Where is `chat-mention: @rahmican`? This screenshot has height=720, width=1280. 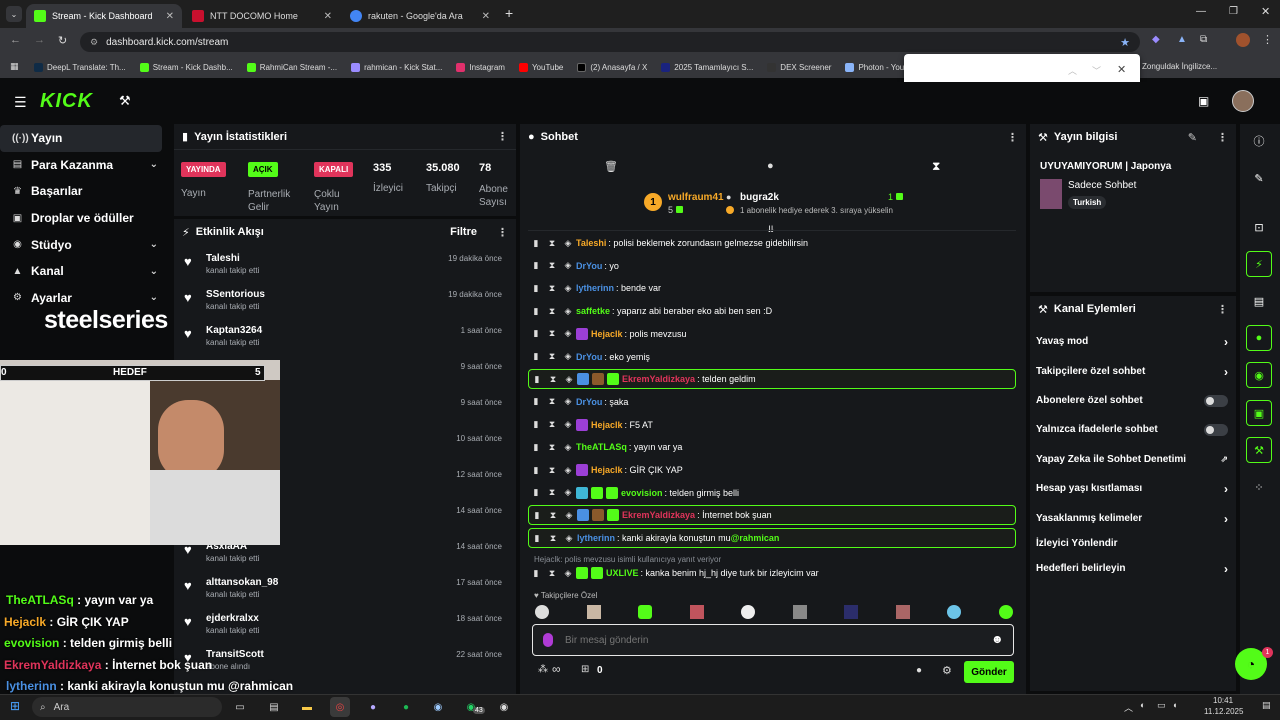
chat-mention: @rahmican is located at coordinates (755, 538).